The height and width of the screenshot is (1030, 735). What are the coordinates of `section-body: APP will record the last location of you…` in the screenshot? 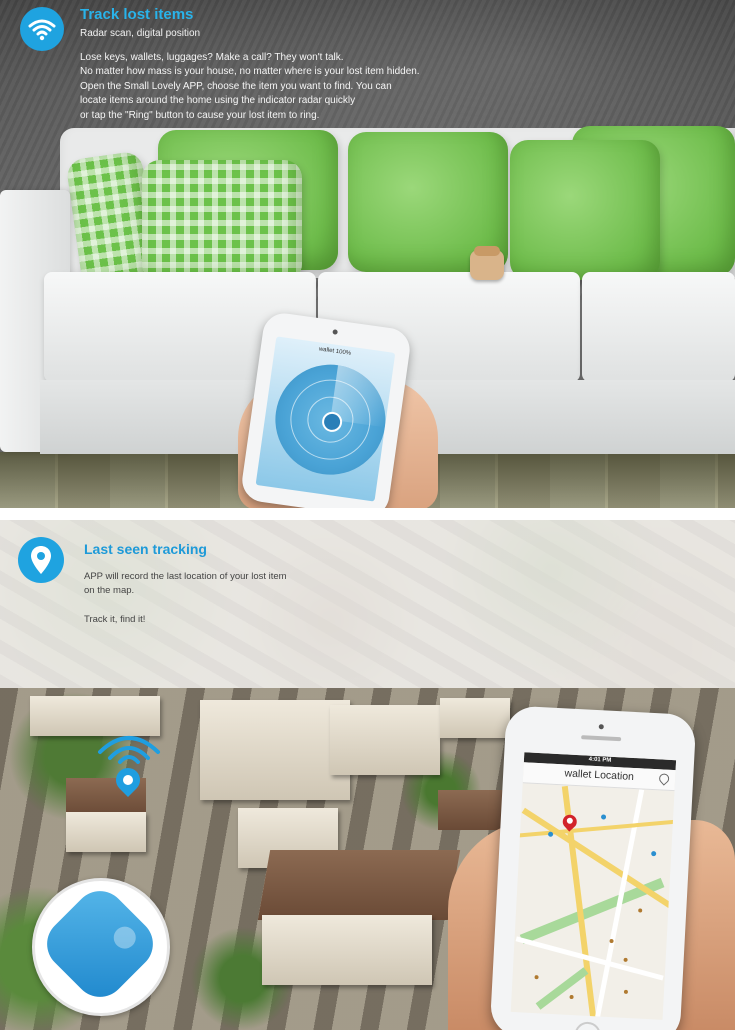 It's located at (185, 583).